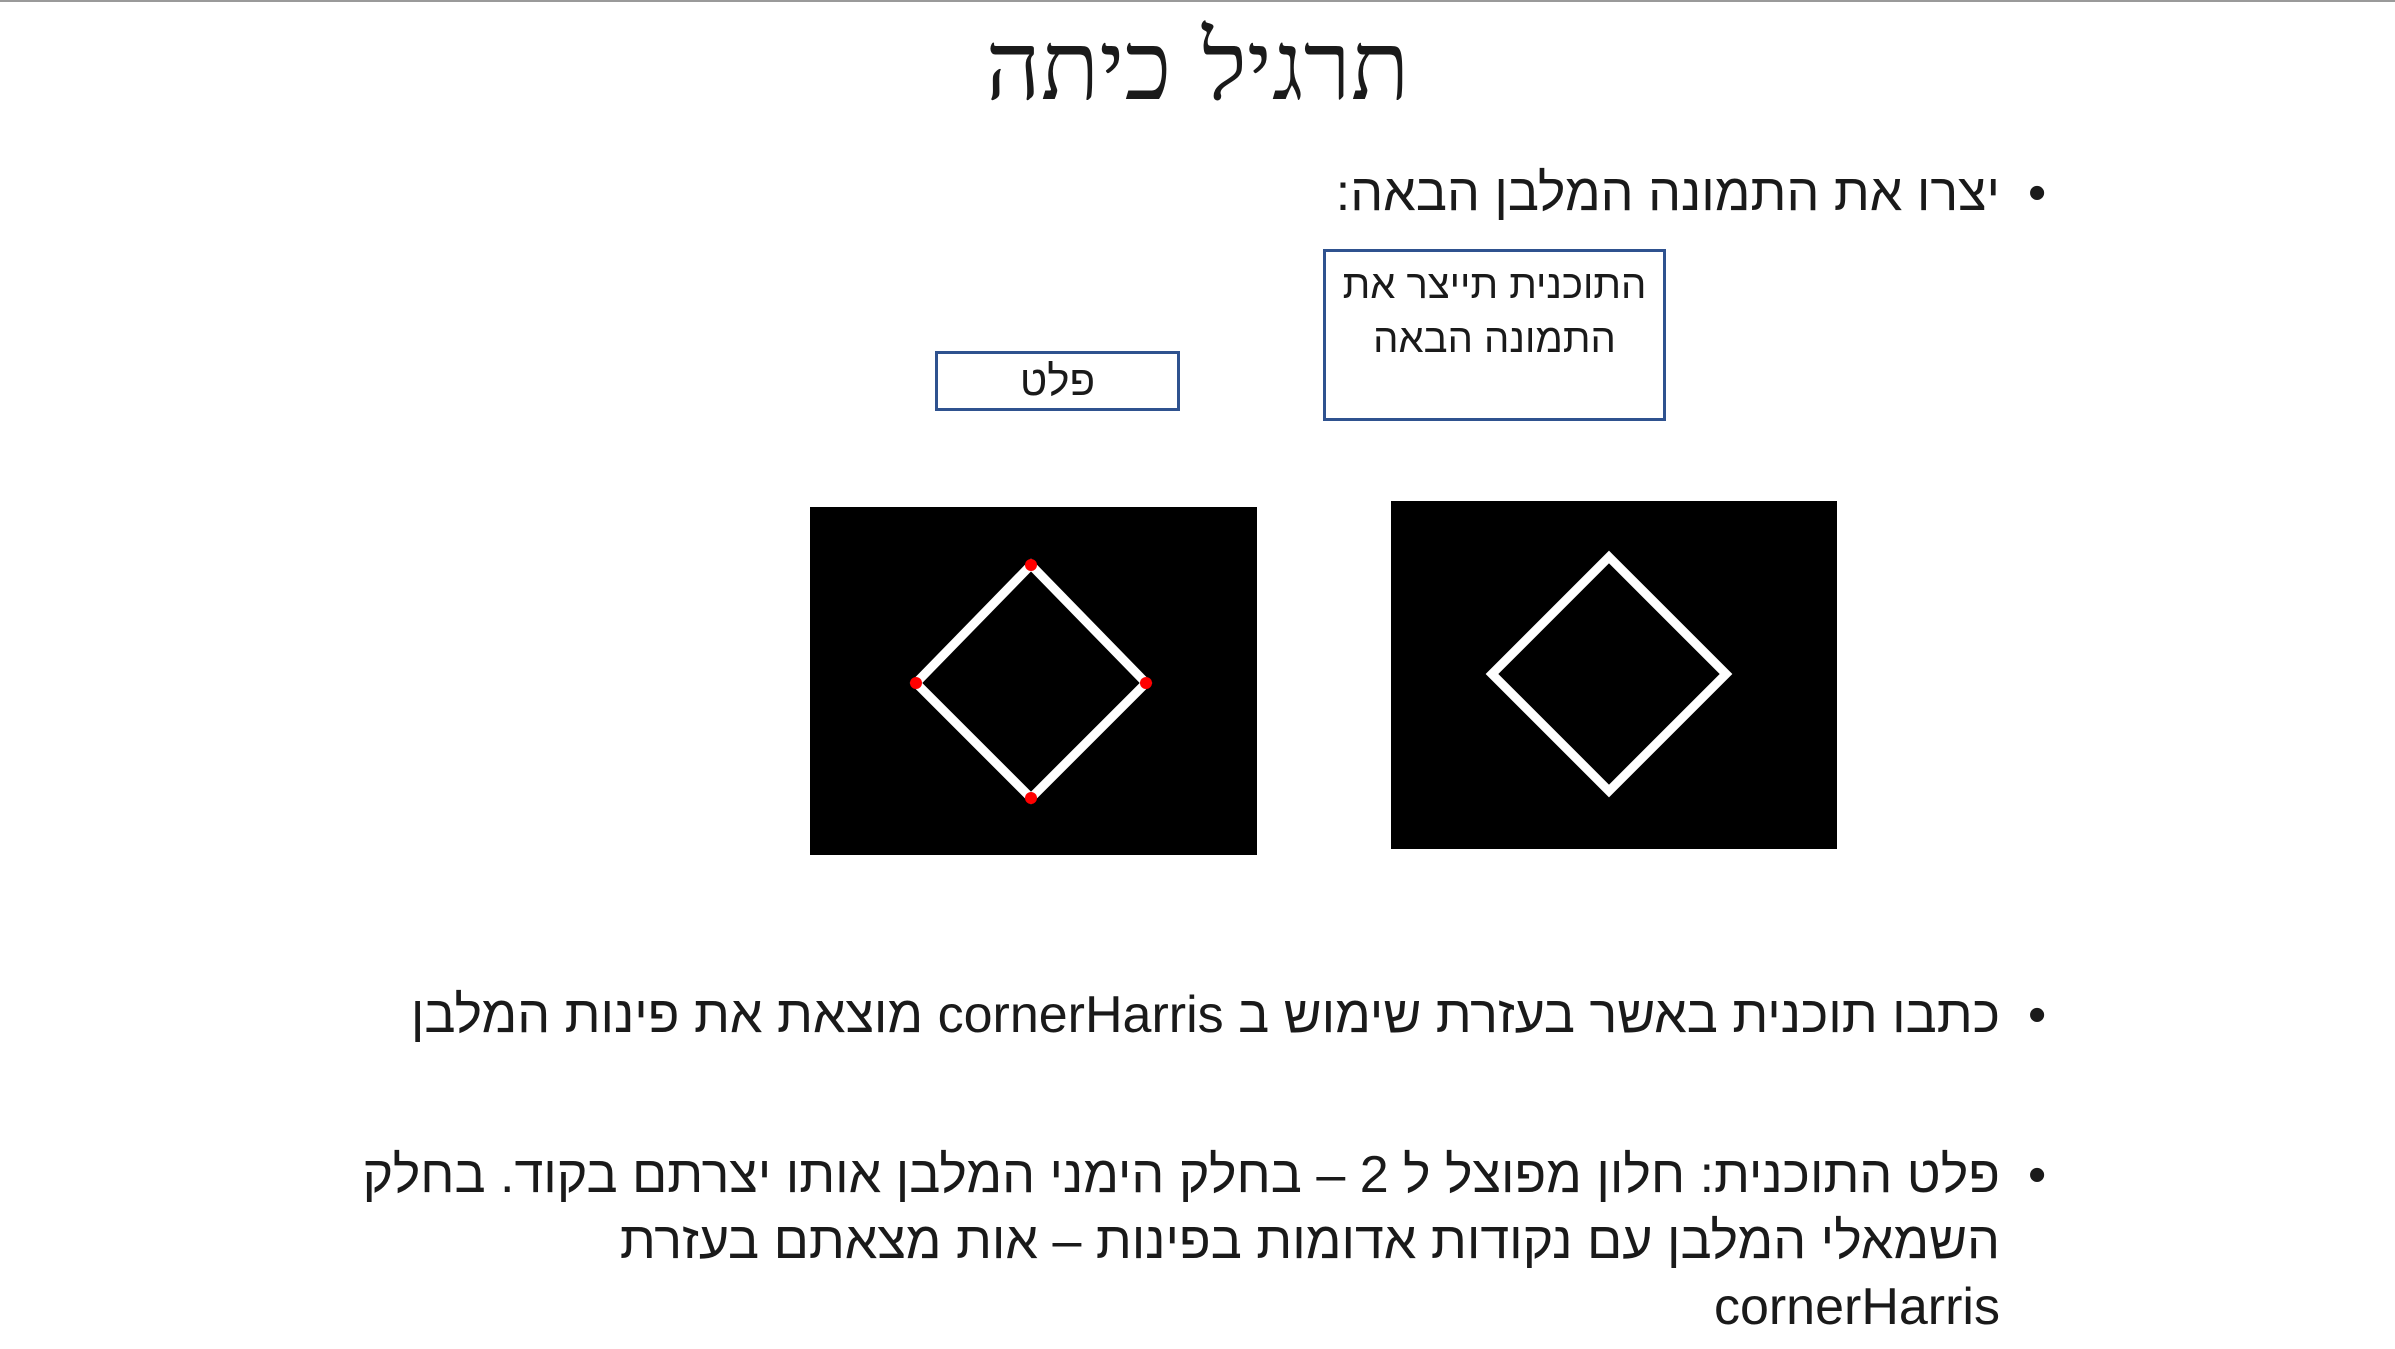  Describe the element at coordinates (916, 683) in the screenshot. I see `corner-point-left` at that location.